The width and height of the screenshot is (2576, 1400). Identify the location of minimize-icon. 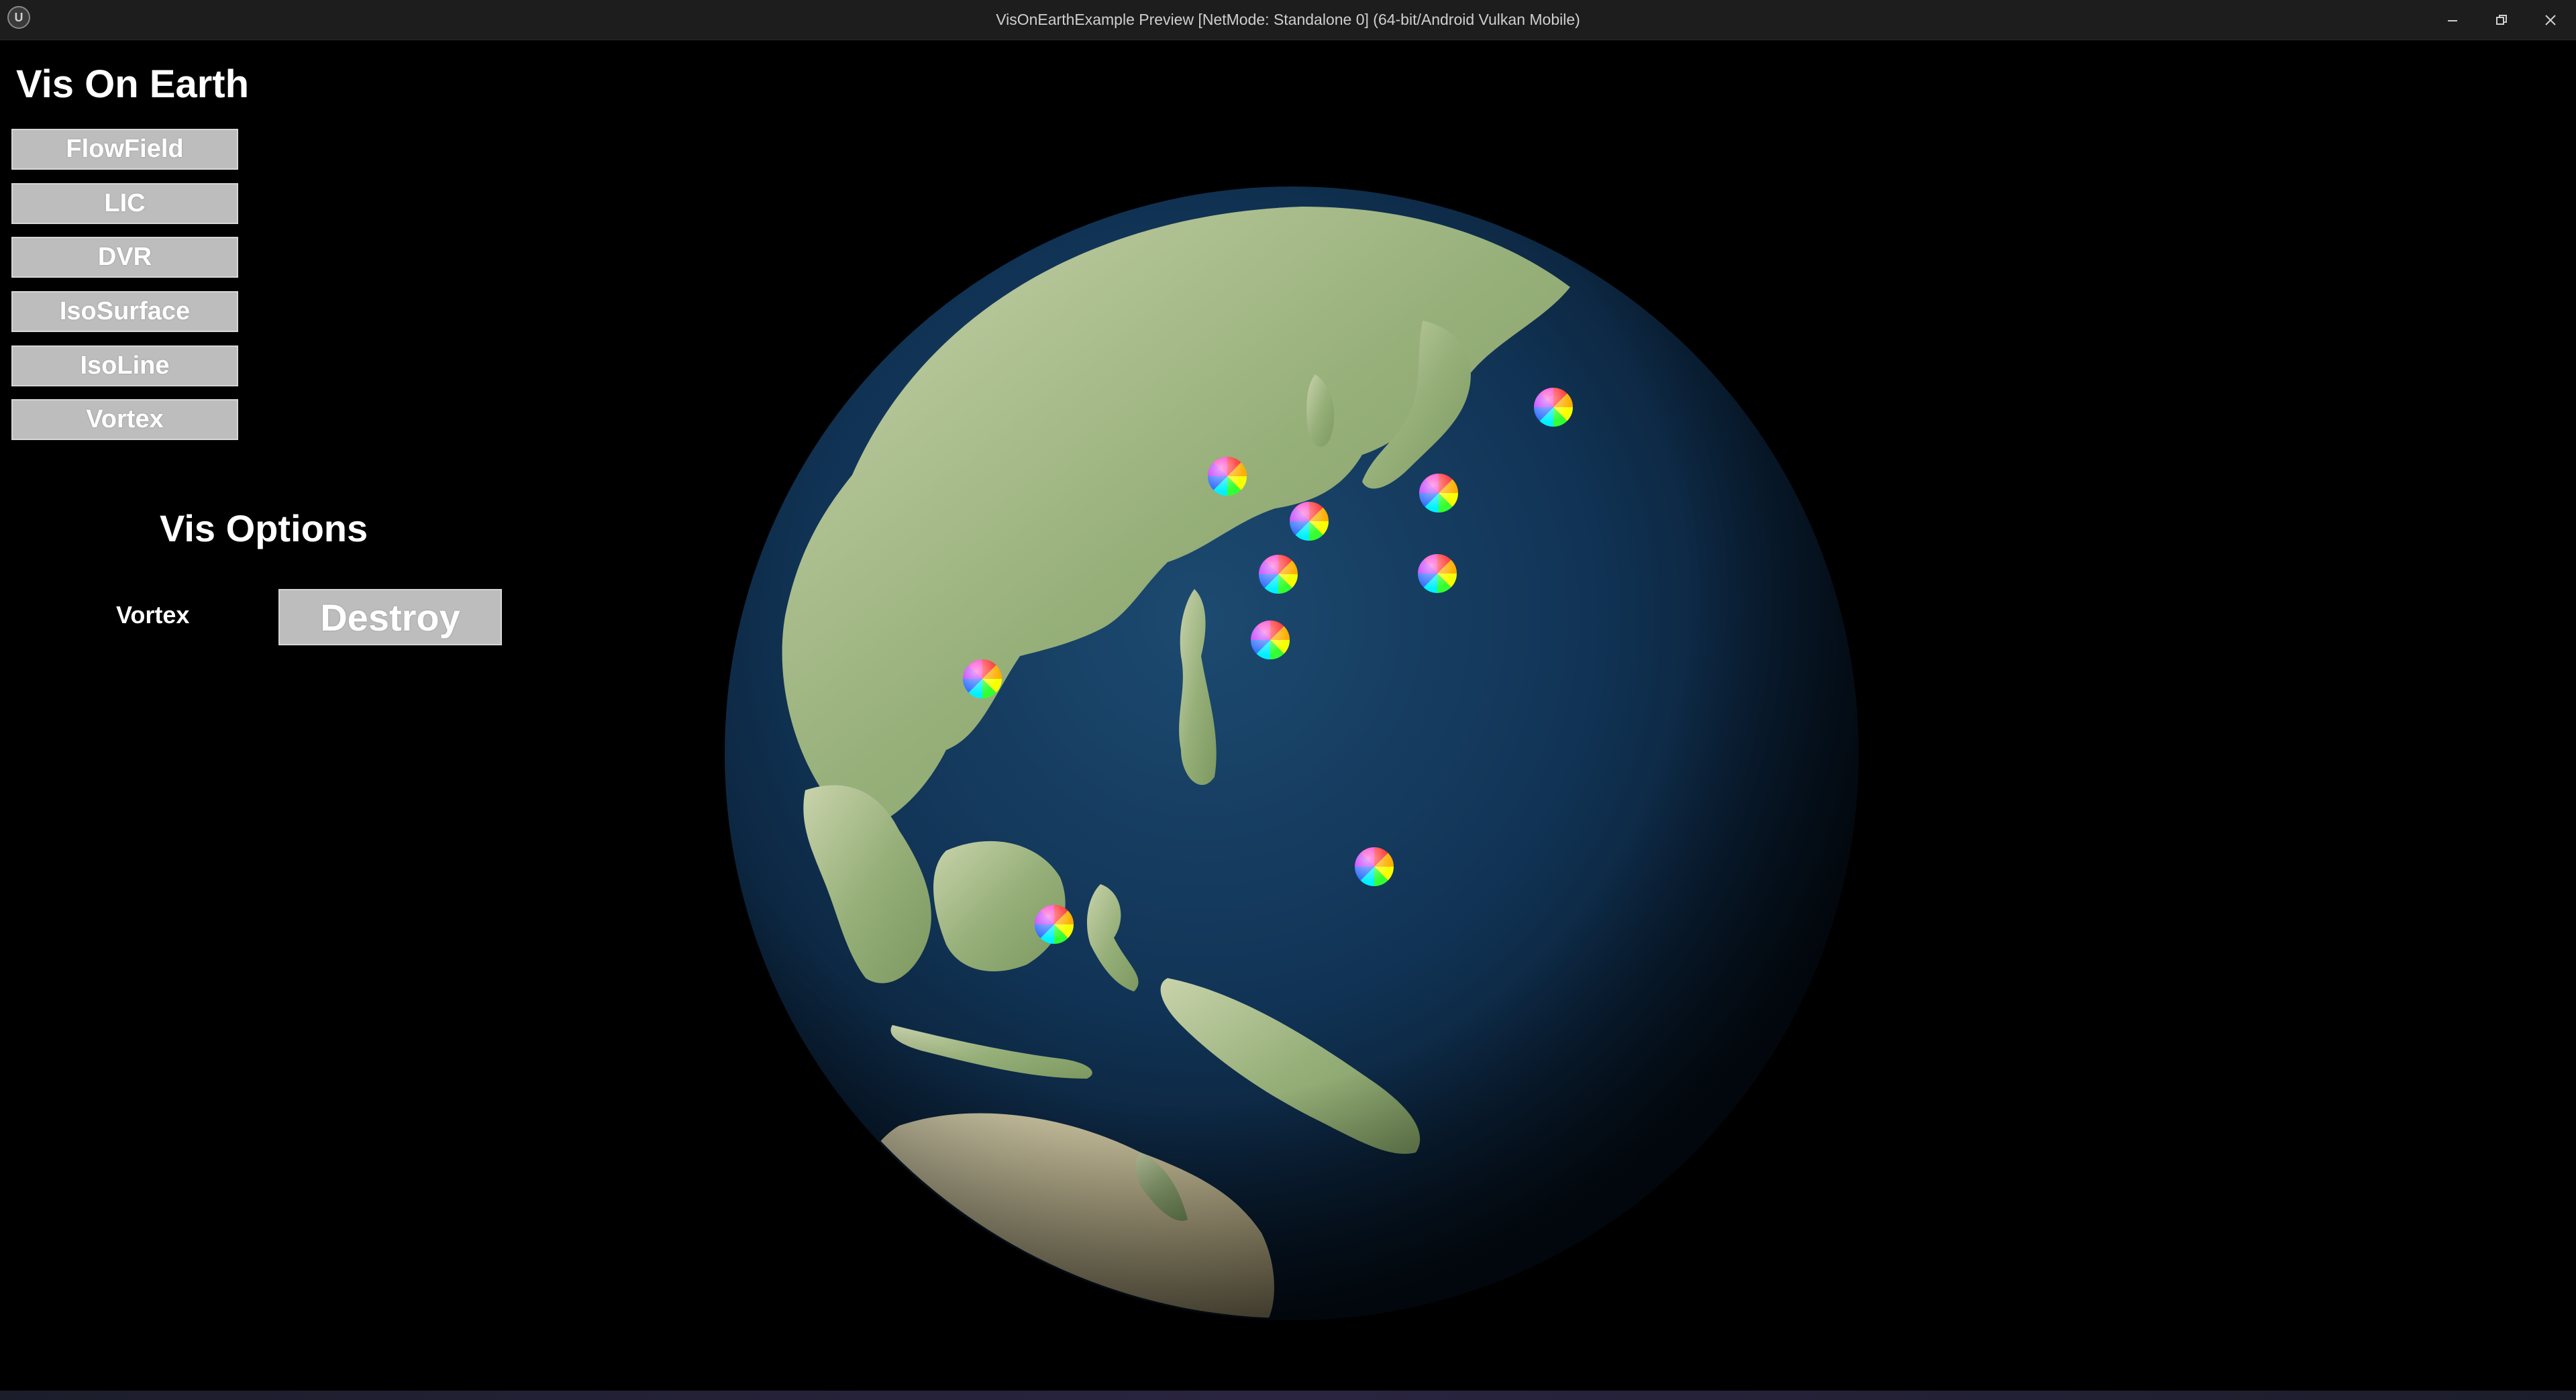
(2452, 20).